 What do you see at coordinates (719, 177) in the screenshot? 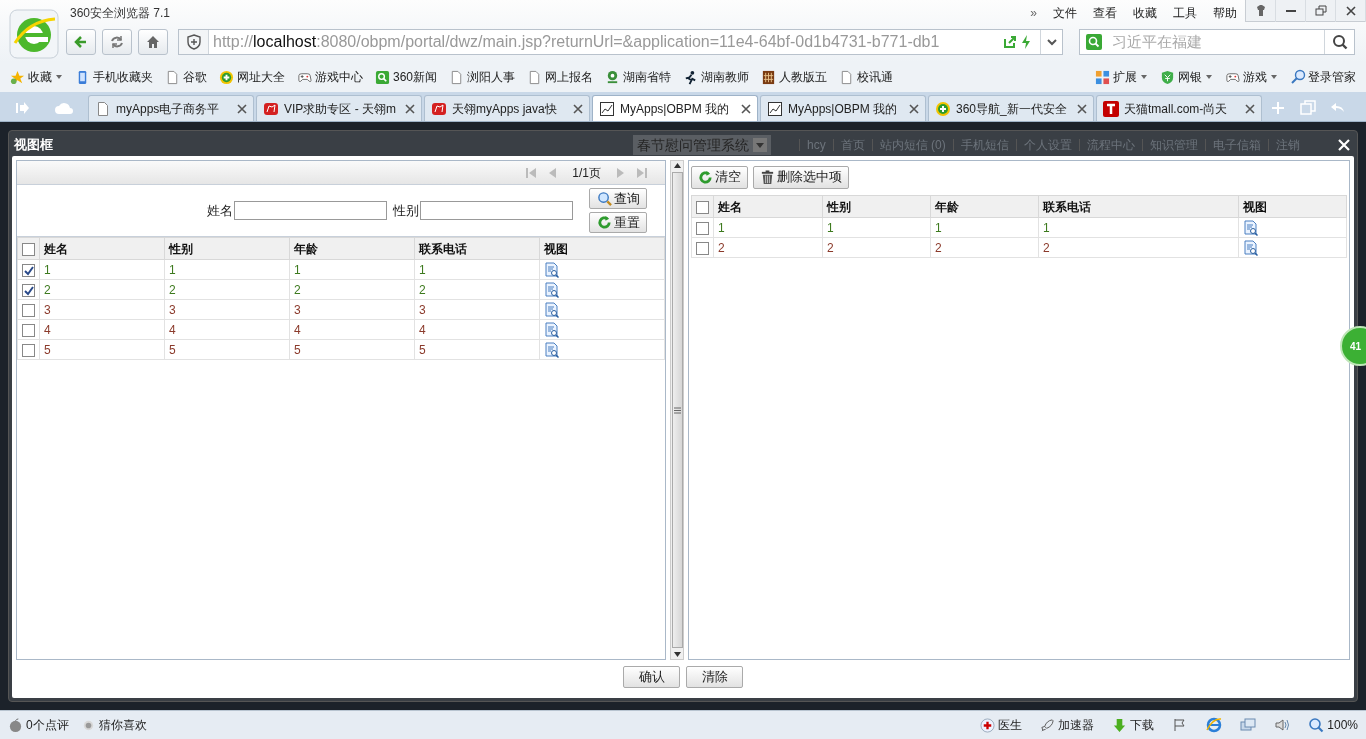
I see `toolbar-button: 清空` at bounding box center [719, 177].